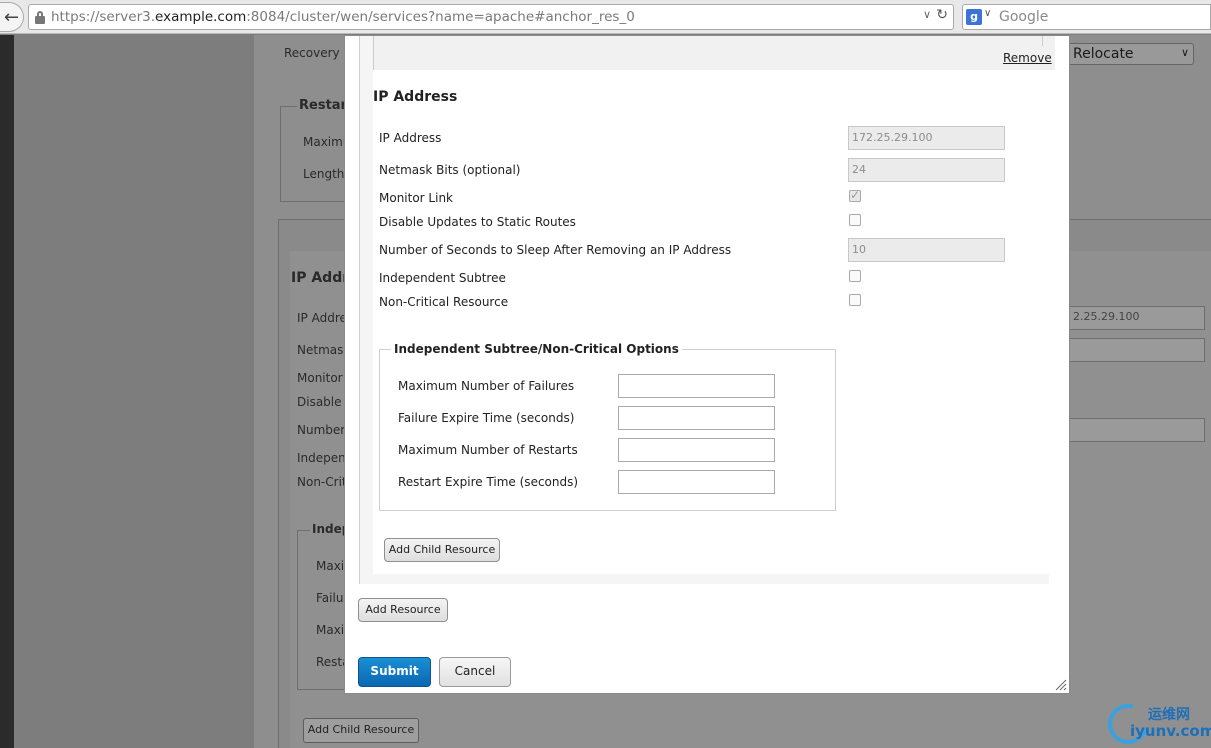 This screenshot has height=748, width=1211. I want to click on bg-add-child-resource-button: Add Child Resource, so click(361, 730).